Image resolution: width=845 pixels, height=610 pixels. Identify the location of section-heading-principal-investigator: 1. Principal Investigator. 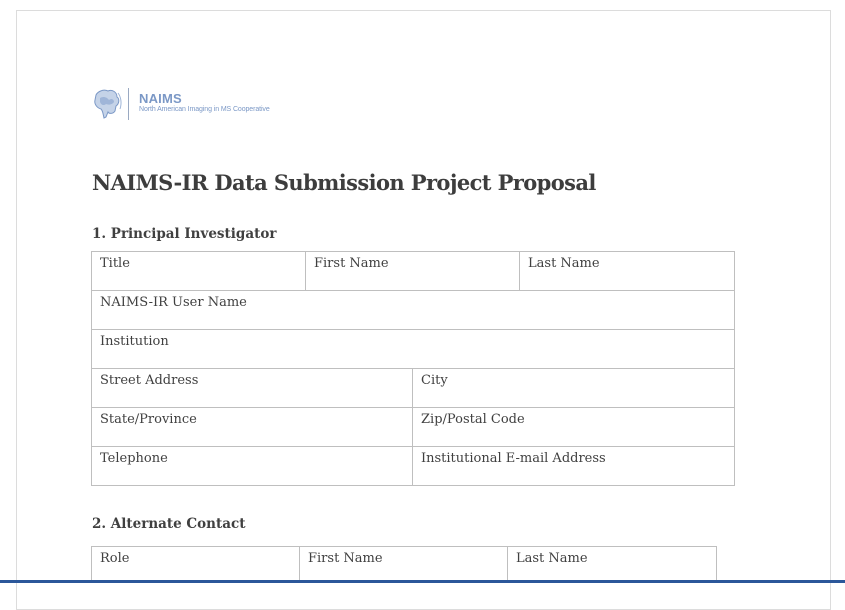
(184, 234).